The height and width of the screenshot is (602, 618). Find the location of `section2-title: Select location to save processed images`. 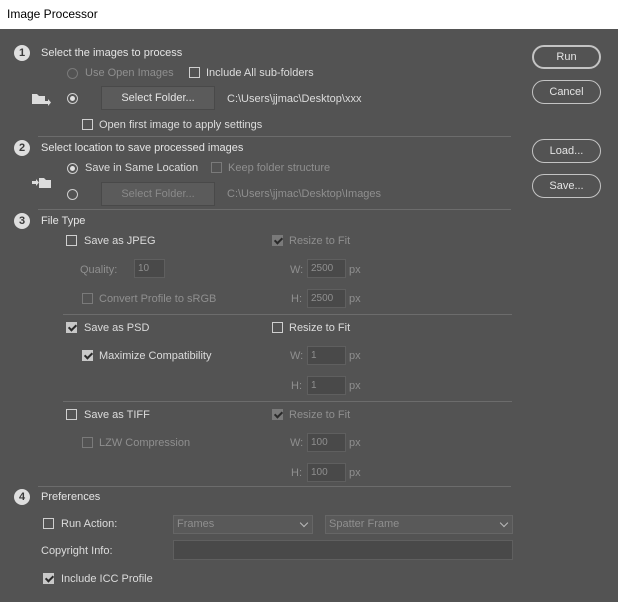

section2-title: Select location to save processed images is located at coordinates (142, 148).